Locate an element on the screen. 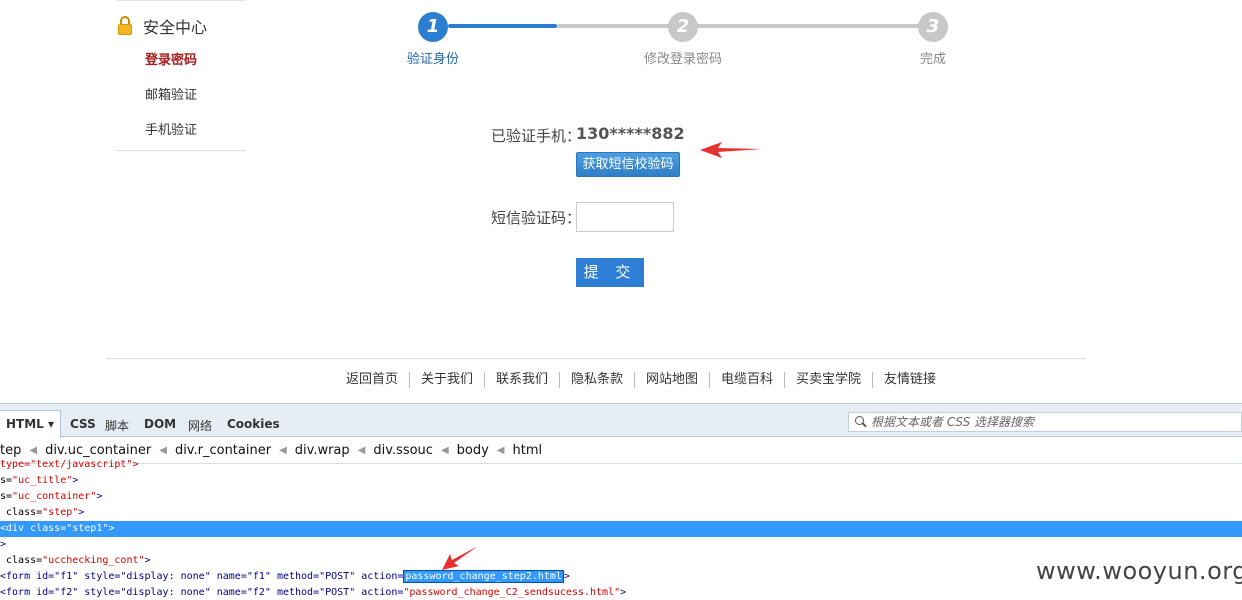 The height and width of the screenshot is (600, 1242). footer-link-home: 返回首页 is located at coordinates (372, 380).